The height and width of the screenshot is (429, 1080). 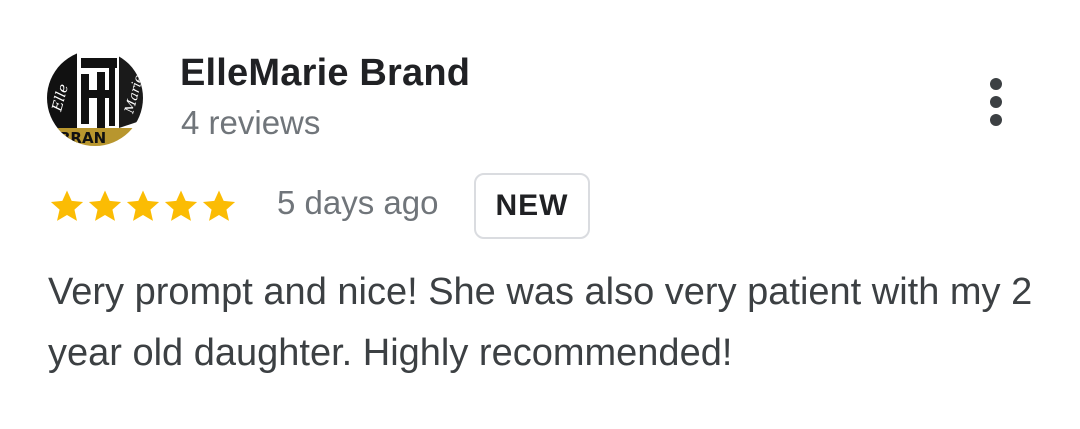 What do you see at coordinates (82, 137) in the screenshot?
I see `svg-text: BRAN` at bounding box center [82, 137].